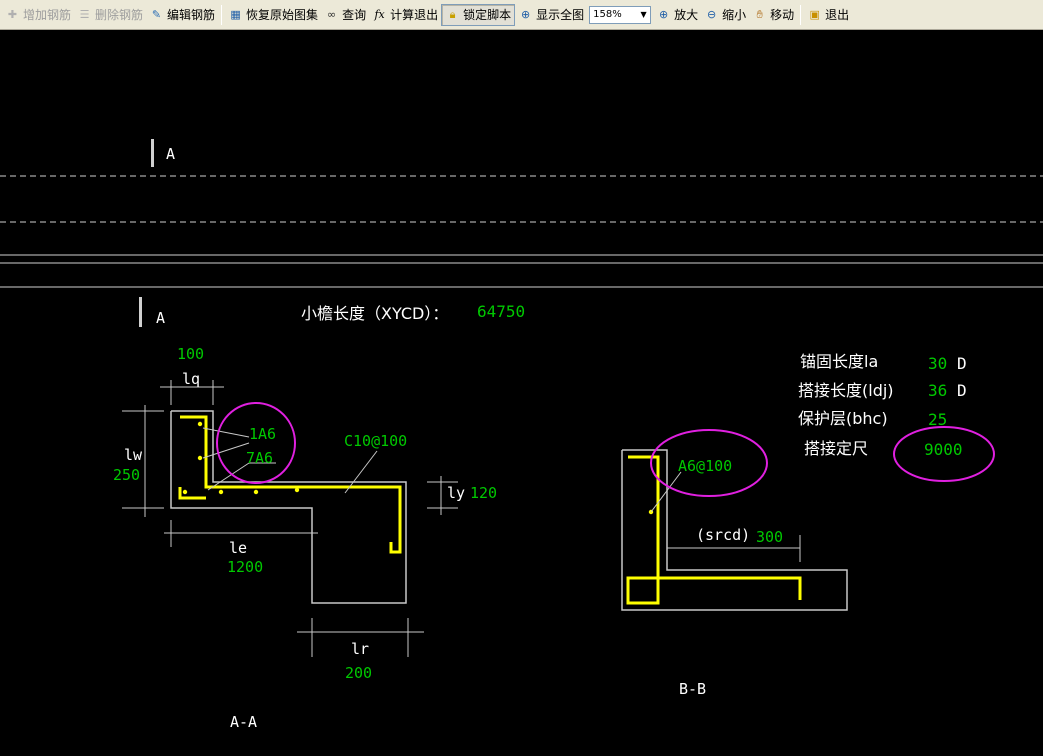 This screenshot has height=756, width=1043. What do you see at coordinates (160, 318) in the screenshot?
I see `section-mark-bottom: A` at bounding box center [160, 318].